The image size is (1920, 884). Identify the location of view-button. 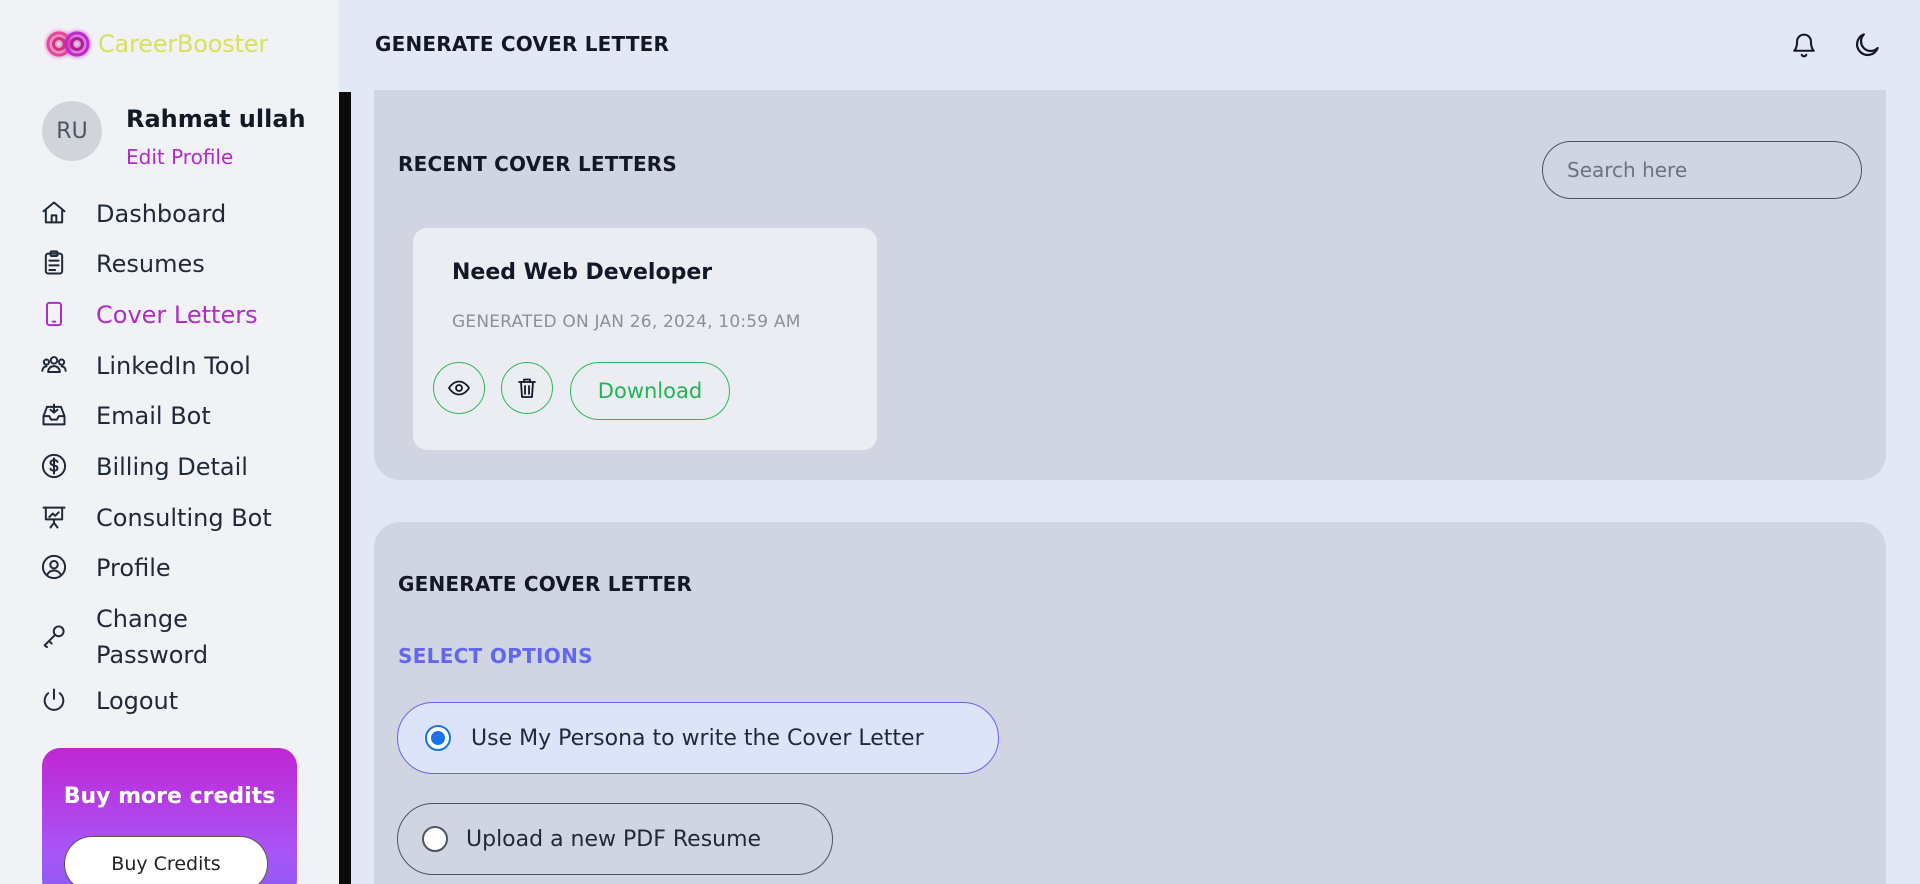
(459, 388).